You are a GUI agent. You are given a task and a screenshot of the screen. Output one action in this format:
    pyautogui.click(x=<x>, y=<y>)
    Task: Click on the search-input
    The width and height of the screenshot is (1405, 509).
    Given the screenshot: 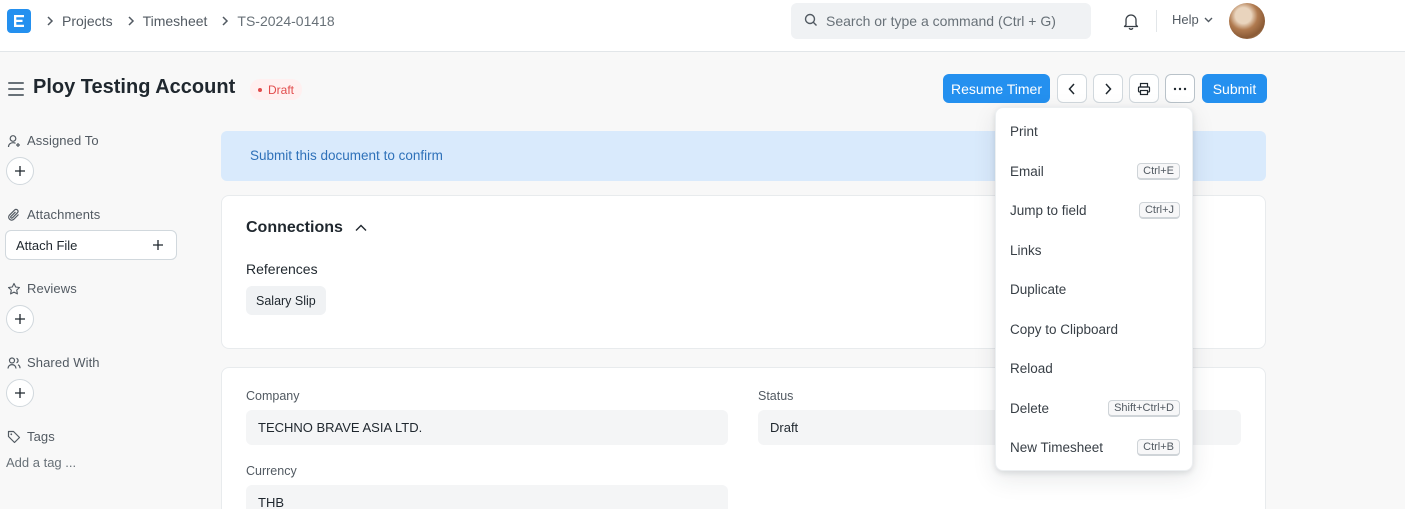 What is the action you would take?
    pyautogui.click(x=956, y=21)
    